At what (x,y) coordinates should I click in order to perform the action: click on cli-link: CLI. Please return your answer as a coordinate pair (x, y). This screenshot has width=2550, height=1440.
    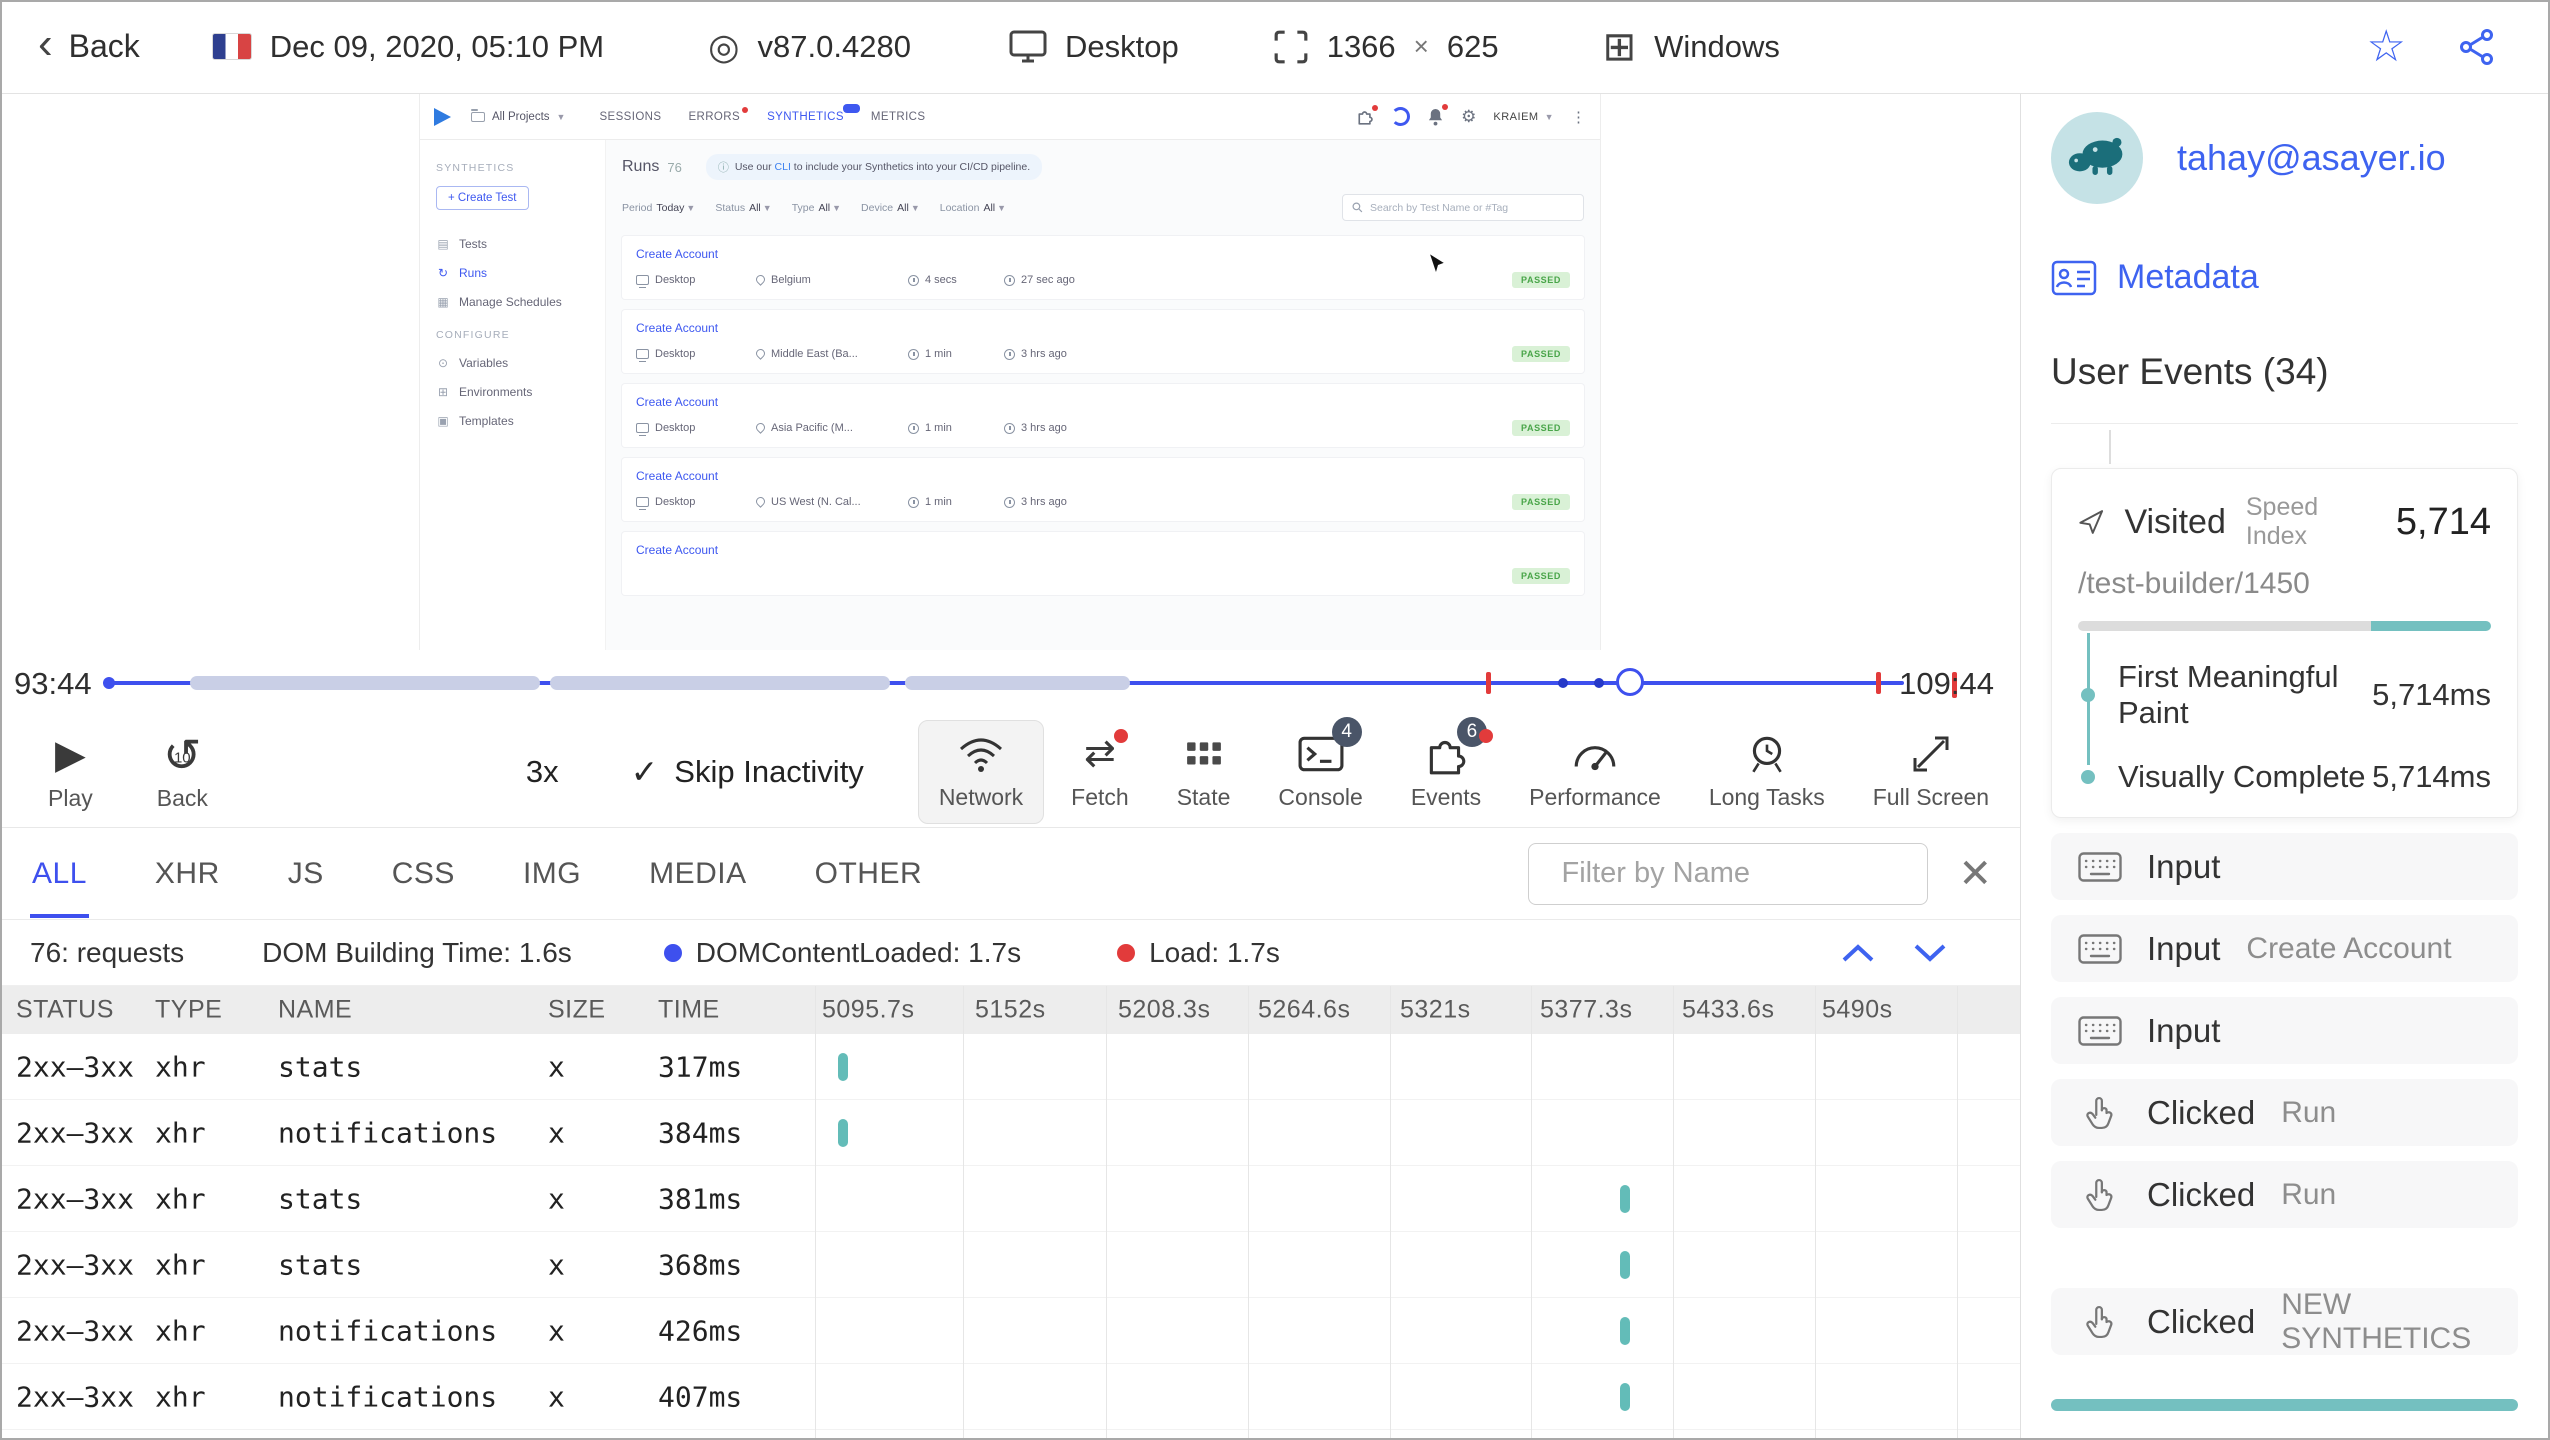
    Looking at the image, I should click on (783, 167).